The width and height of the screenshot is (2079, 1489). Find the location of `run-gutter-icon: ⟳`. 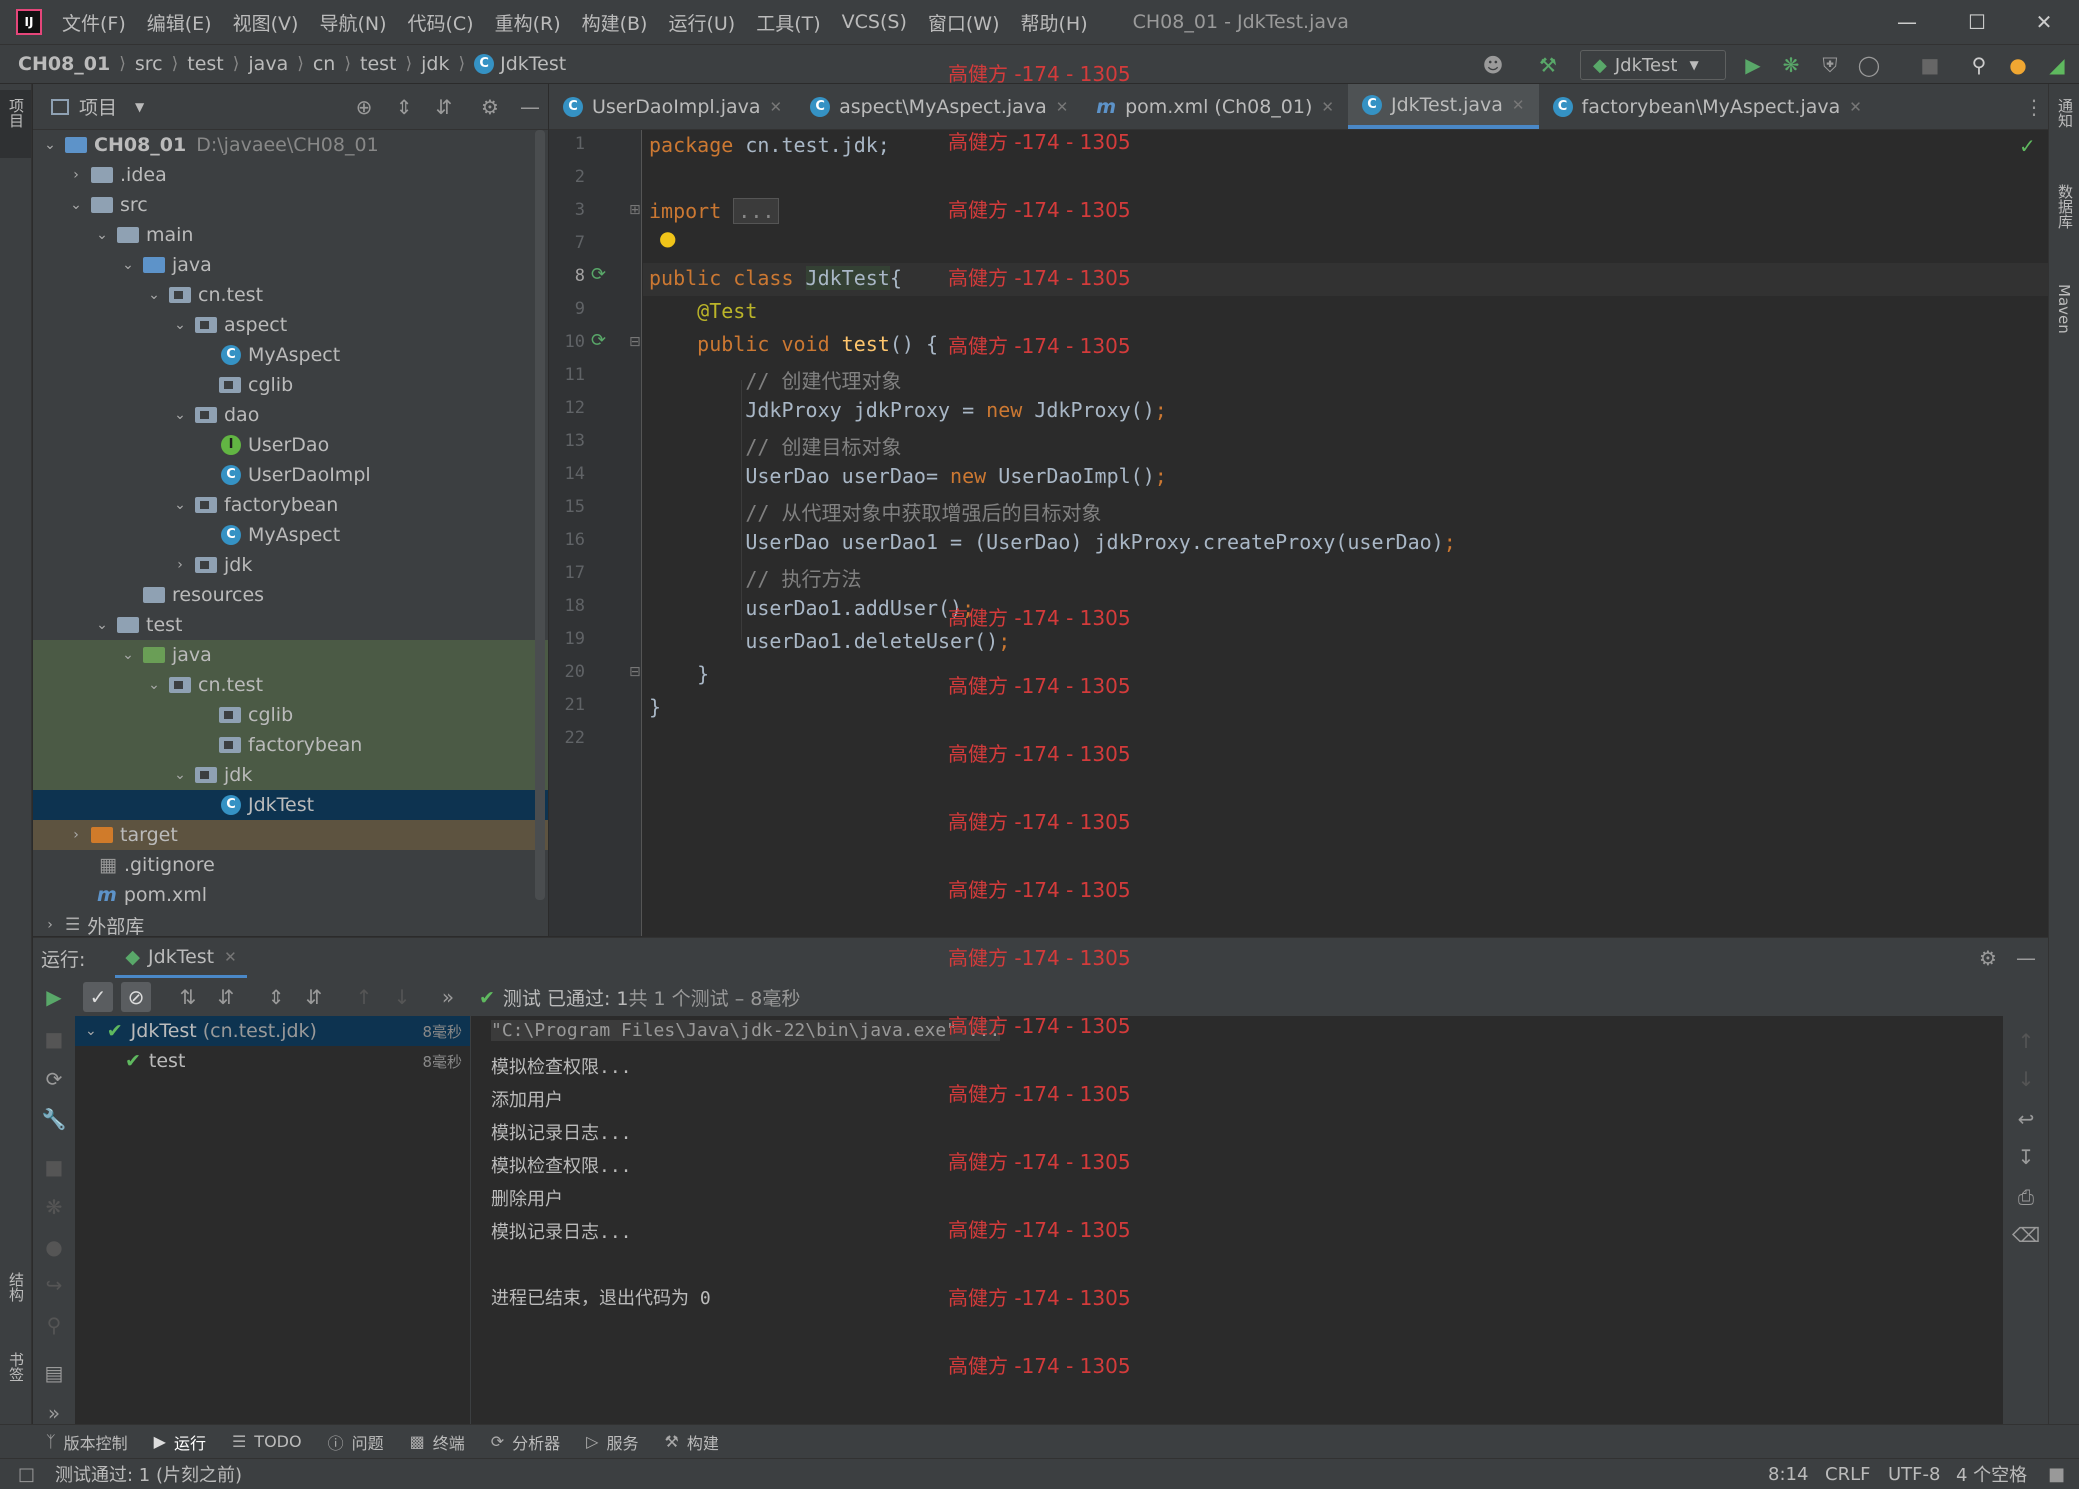

run-gutter-icon: ⟳ is located at coordinates (598, 340).